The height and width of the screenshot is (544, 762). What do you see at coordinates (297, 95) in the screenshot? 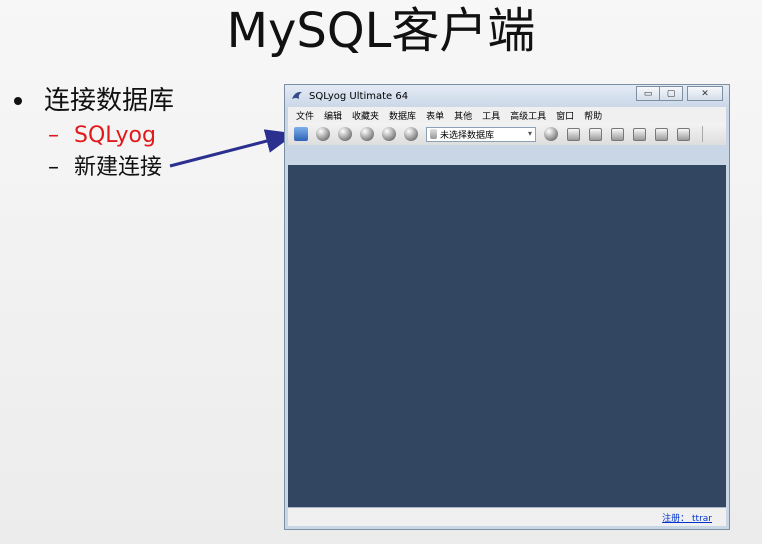
I see `dolphin-app-icon` at bounding box center [297, 95].